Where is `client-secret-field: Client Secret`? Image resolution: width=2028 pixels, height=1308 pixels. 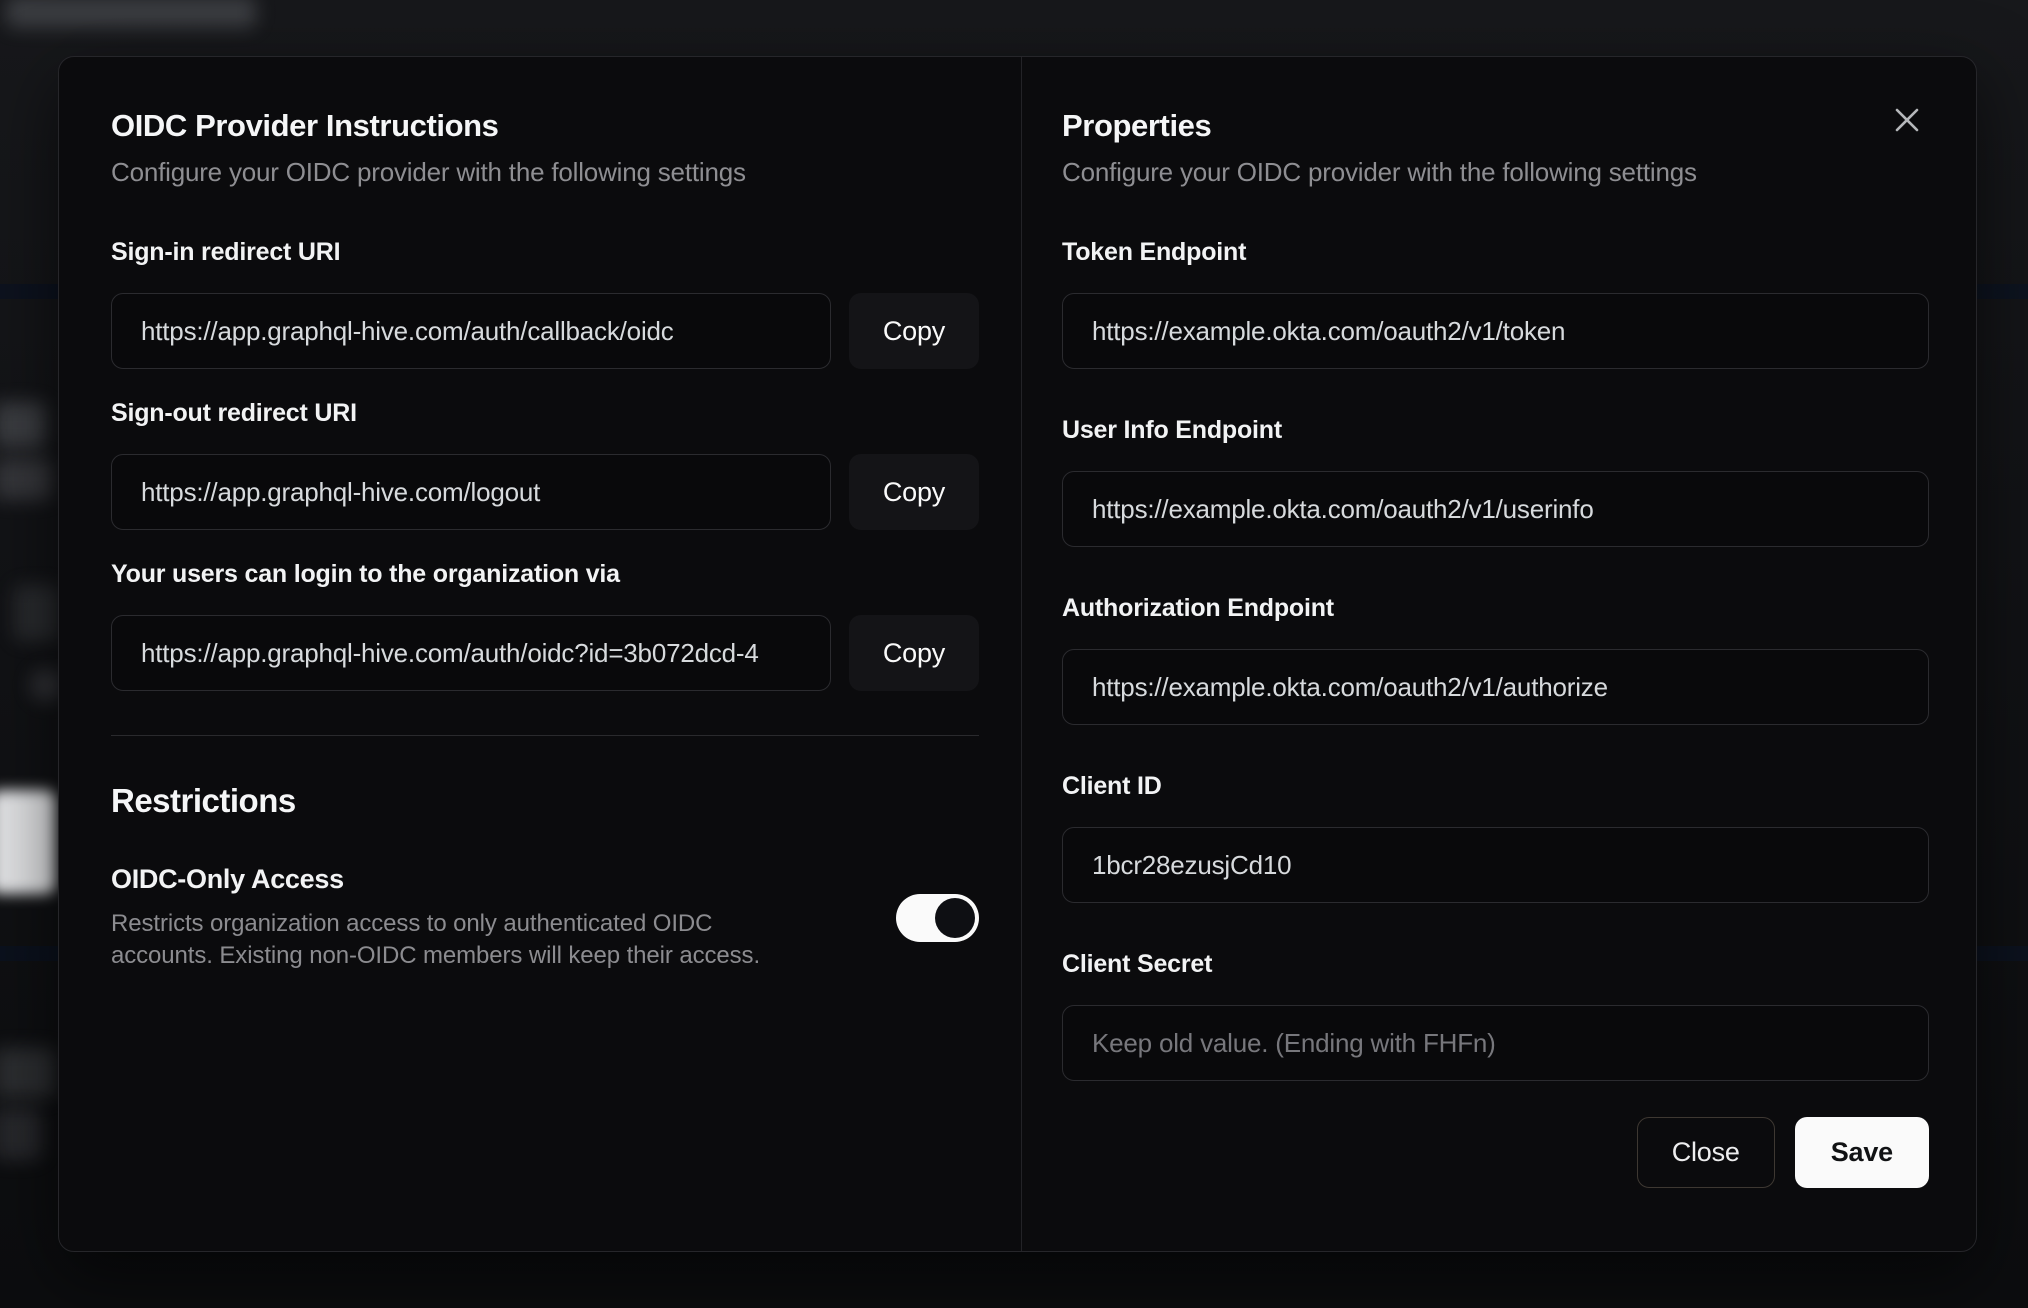 client-secret-field: Client Secret is located at coordinates (1495, 1016).